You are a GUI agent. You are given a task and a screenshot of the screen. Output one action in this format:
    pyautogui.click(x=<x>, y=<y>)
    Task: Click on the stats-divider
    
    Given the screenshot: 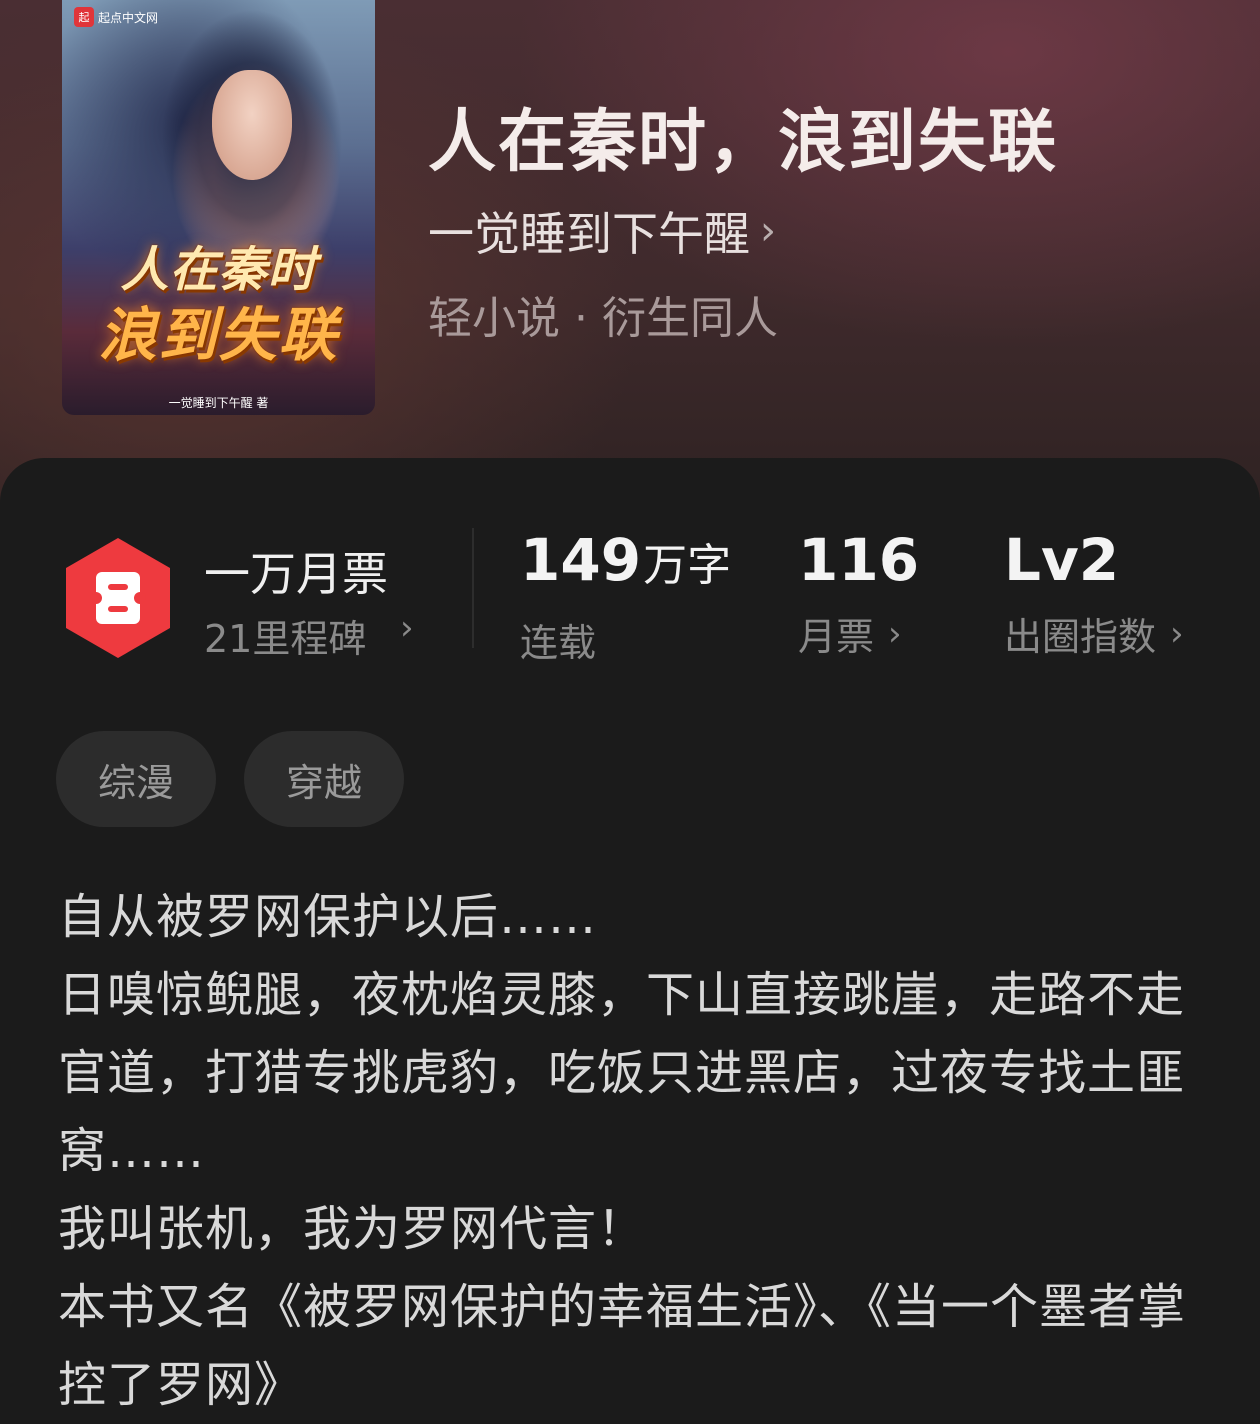 What is the action you would take?
    pyautogui.click(x=473, y=588)
    